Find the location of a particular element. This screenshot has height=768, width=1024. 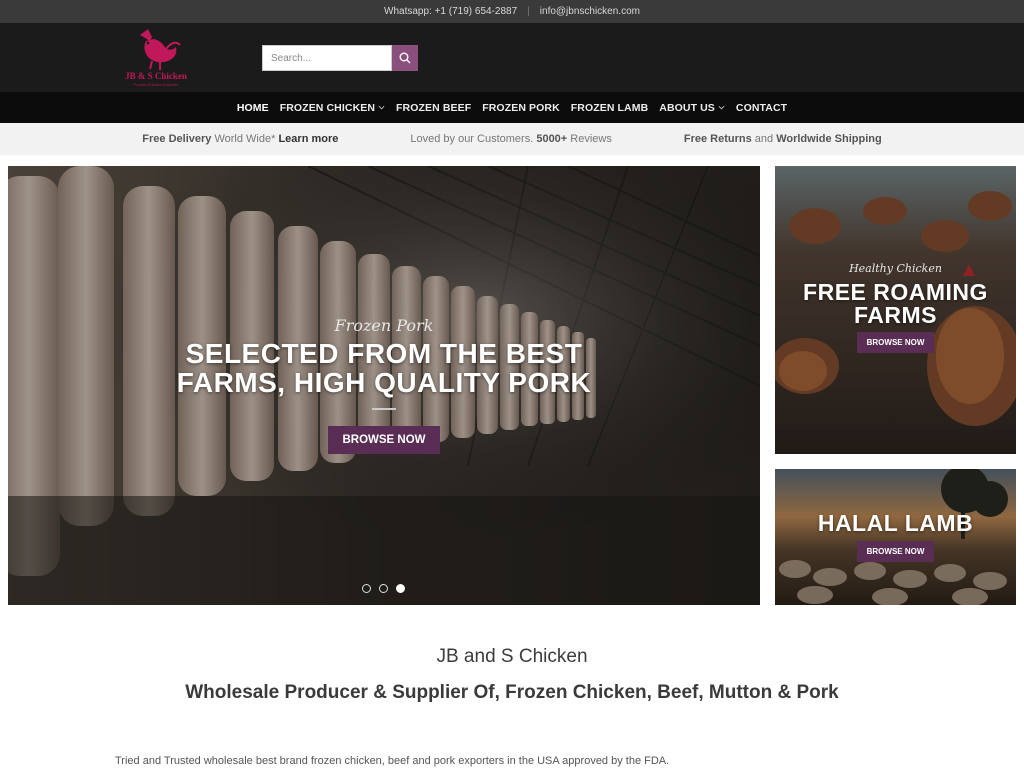

nav-item-contact: CONTACT is located at coordinates (761, 108).